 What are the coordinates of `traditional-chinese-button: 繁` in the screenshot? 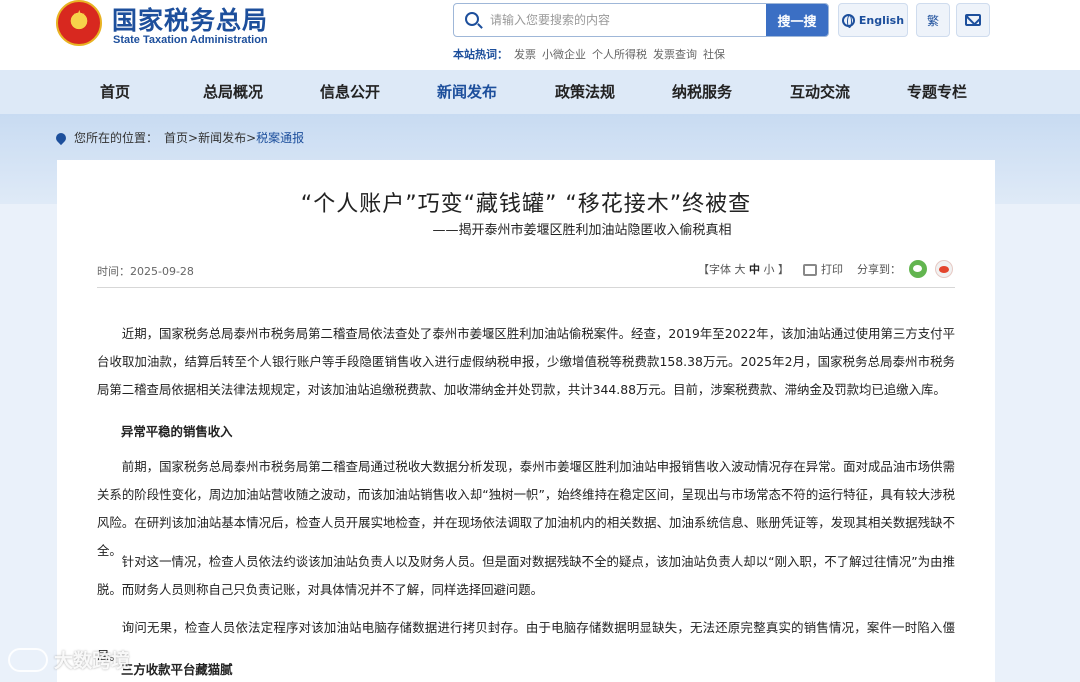 It's located at (933, 20).